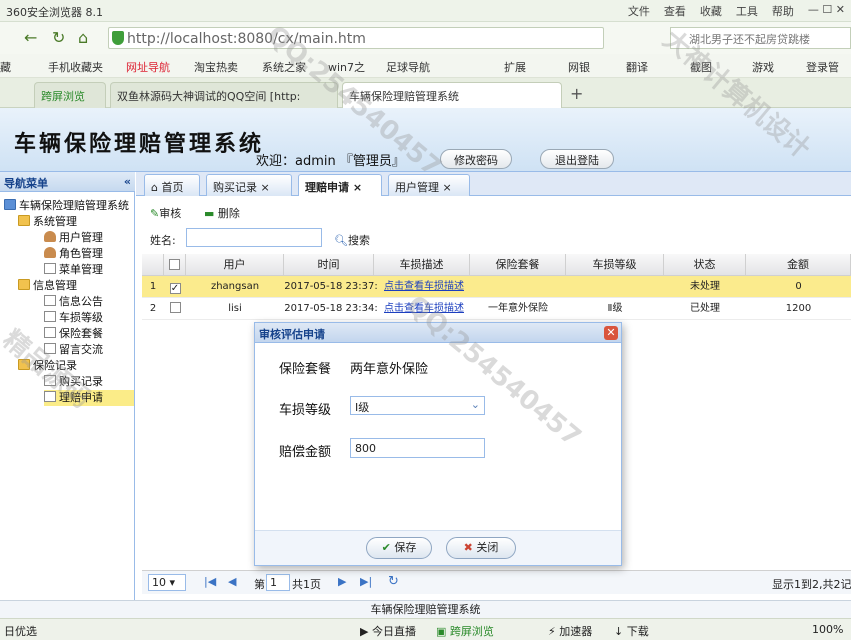 Image resolution: width=851 pixels, height=640 pixels. Describe the element at coordinates (476, 159) in the screenshot. I see `change-password-button: 修改密码` at that location.